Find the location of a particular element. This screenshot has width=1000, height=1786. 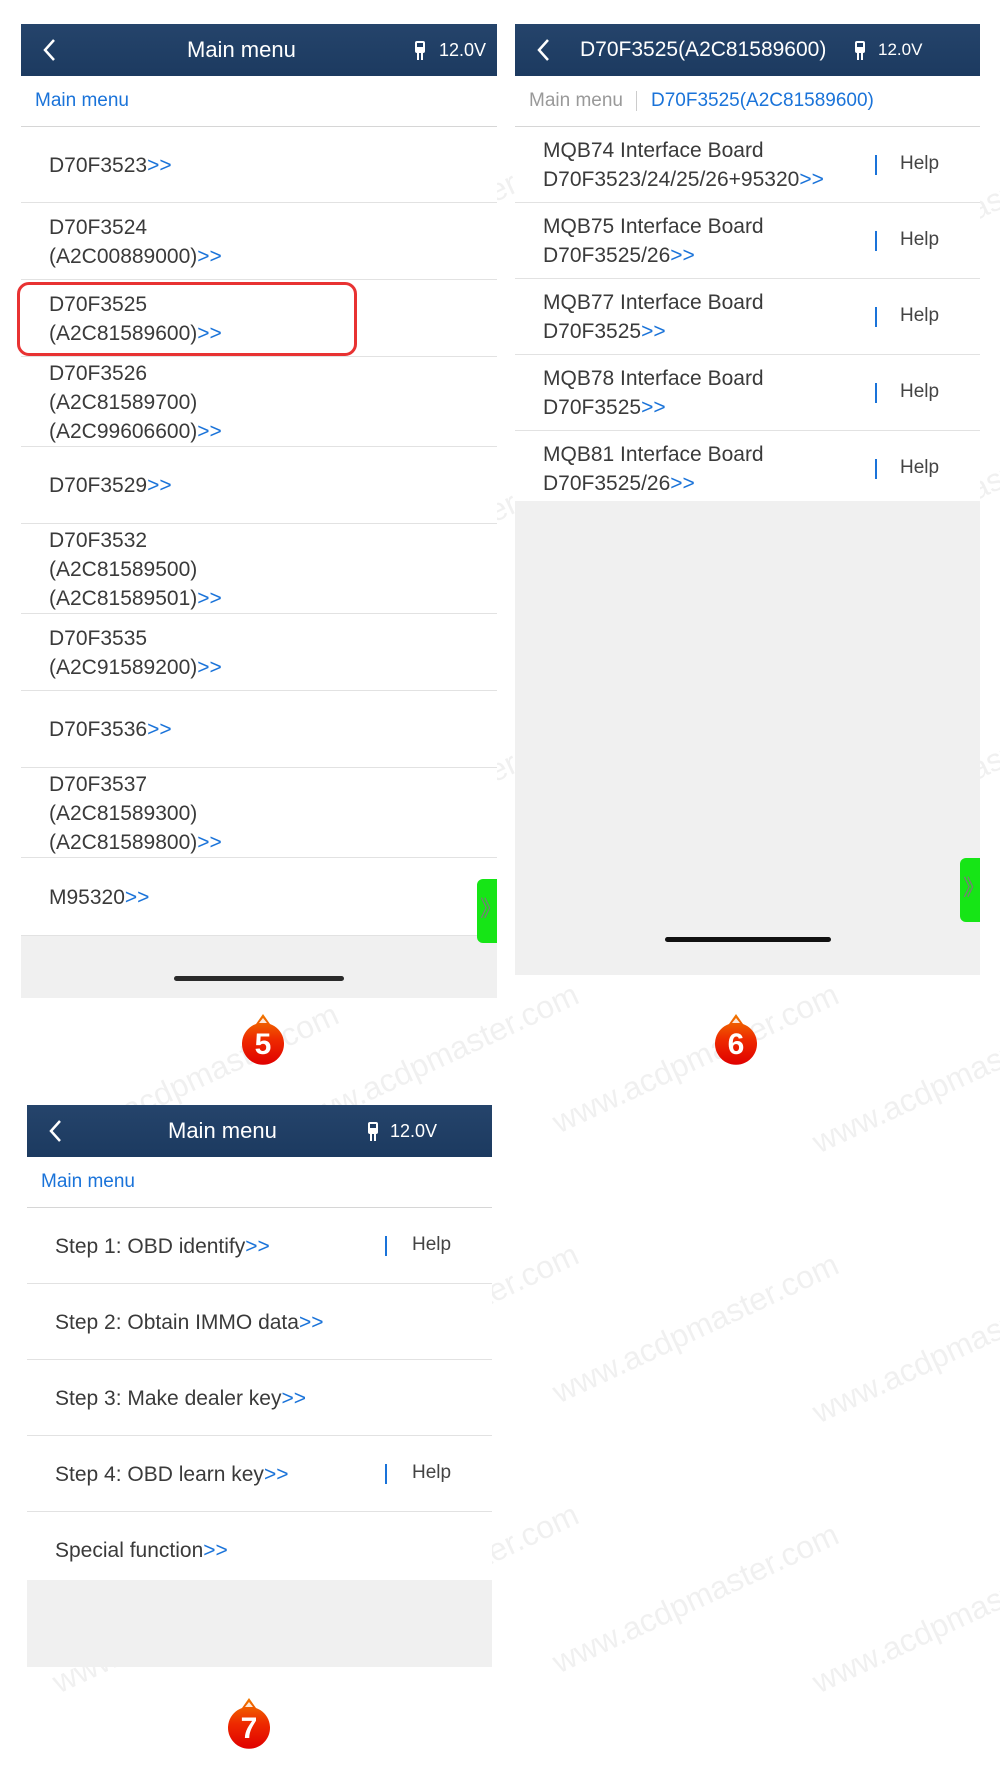

list-item: Step 3: Make dealer key>> is located at coordinates (259, 1398).